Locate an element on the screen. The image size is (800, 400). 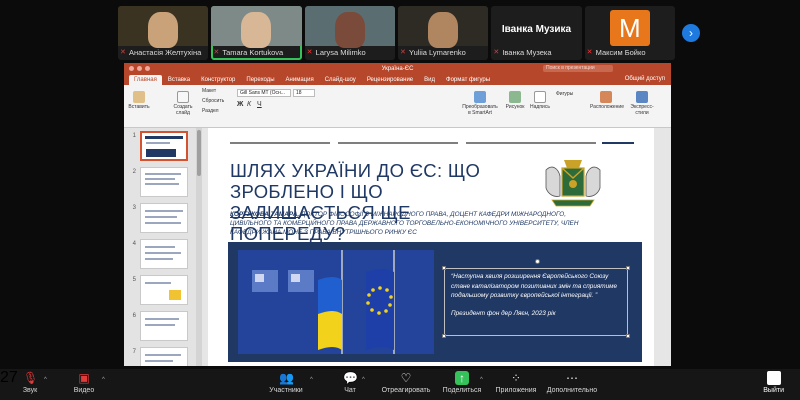
leave-icon is located at coordinates (773, 378).